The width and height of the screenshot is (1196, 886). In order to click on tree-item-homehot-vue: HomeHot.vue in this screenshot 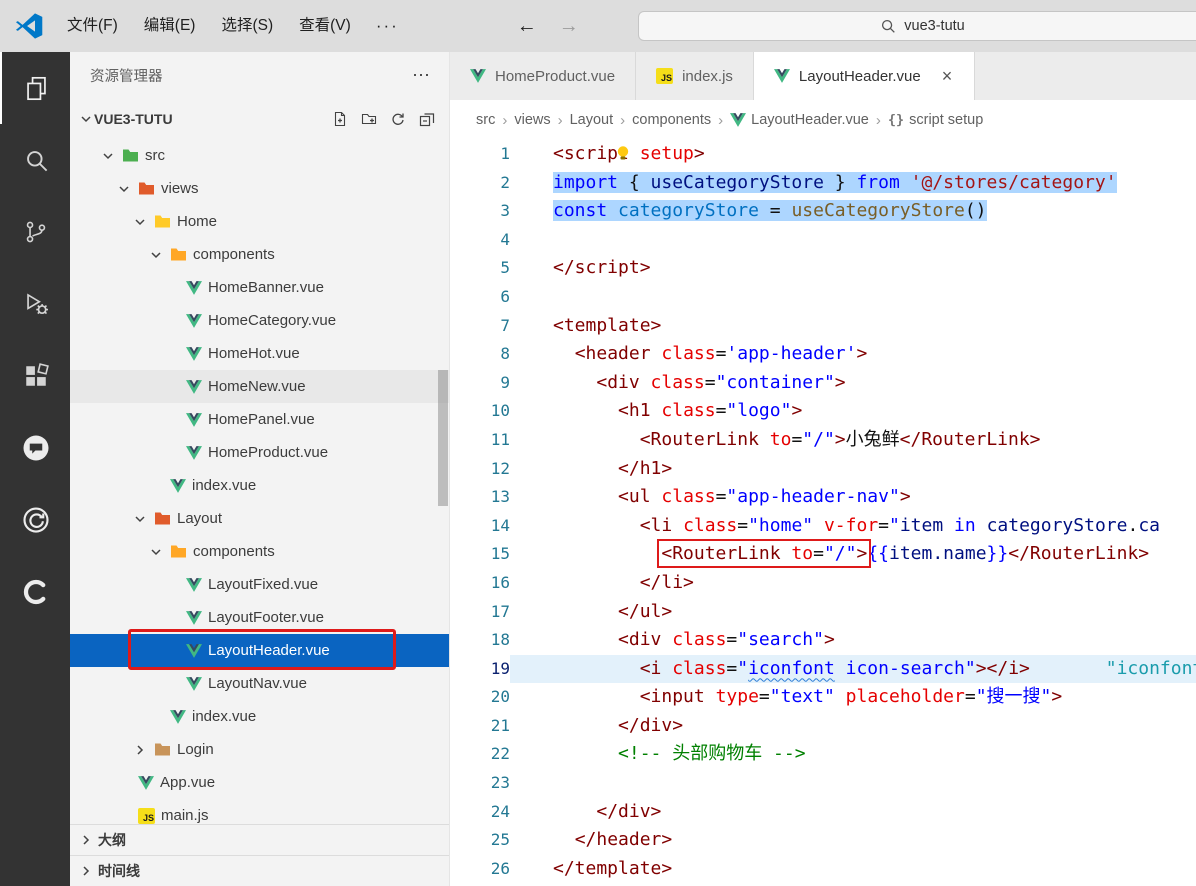, I will do `click(259, 353)`.